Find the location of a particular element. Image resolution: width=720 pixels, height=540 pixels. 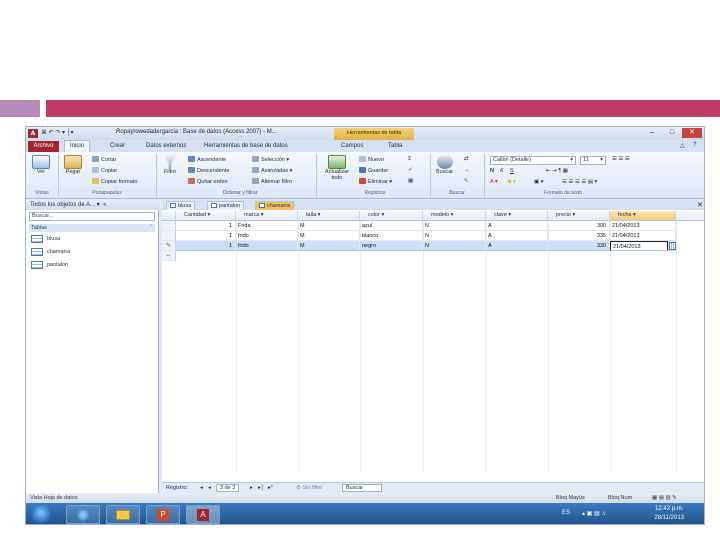

ribbon-collapse-icon: △ is located at coordinates (682, 145).